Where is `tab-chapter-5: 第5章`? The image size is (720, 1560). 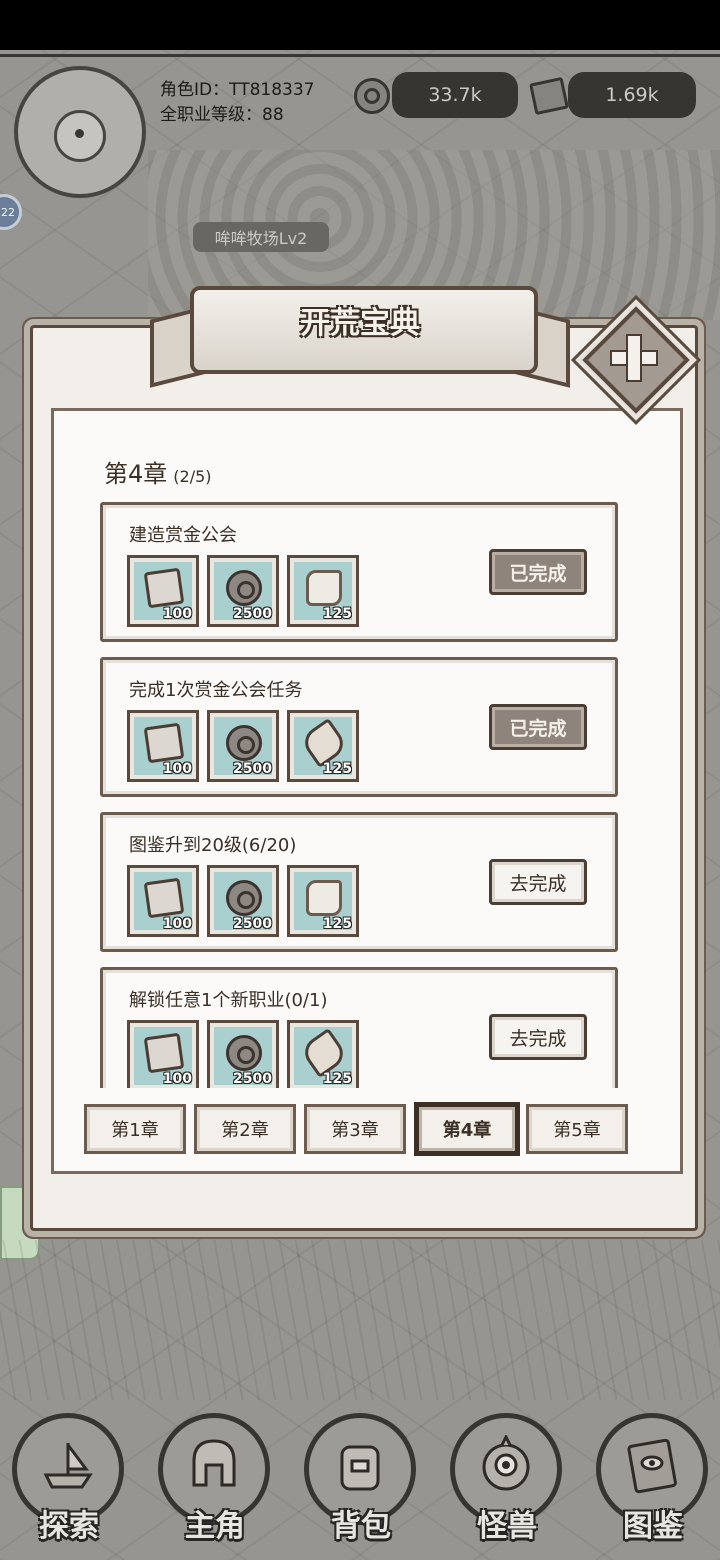 tab-chapter-5: 第5章 is located at coordinates (577, 1129).